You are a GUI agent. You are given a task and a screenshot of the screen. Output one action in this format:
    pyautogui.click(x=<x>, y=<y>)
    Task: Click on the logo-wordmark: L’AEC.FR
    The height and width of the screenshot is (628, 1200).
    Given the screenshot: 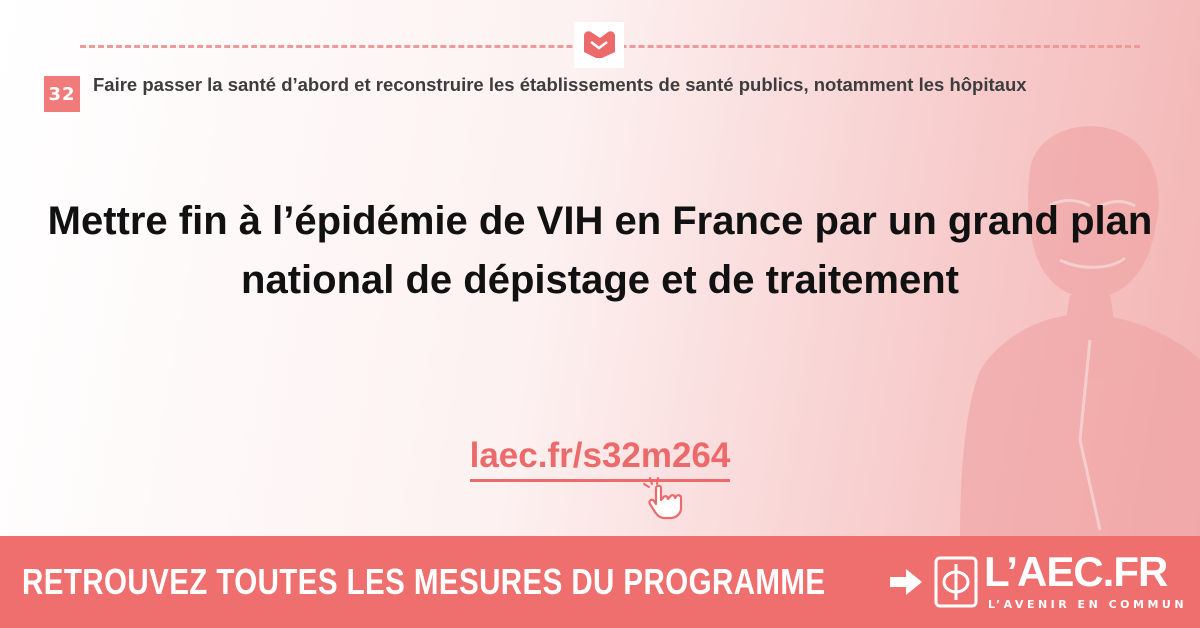 What is the action you would take?
    pyautogui.click(x=1076, y=571)
    